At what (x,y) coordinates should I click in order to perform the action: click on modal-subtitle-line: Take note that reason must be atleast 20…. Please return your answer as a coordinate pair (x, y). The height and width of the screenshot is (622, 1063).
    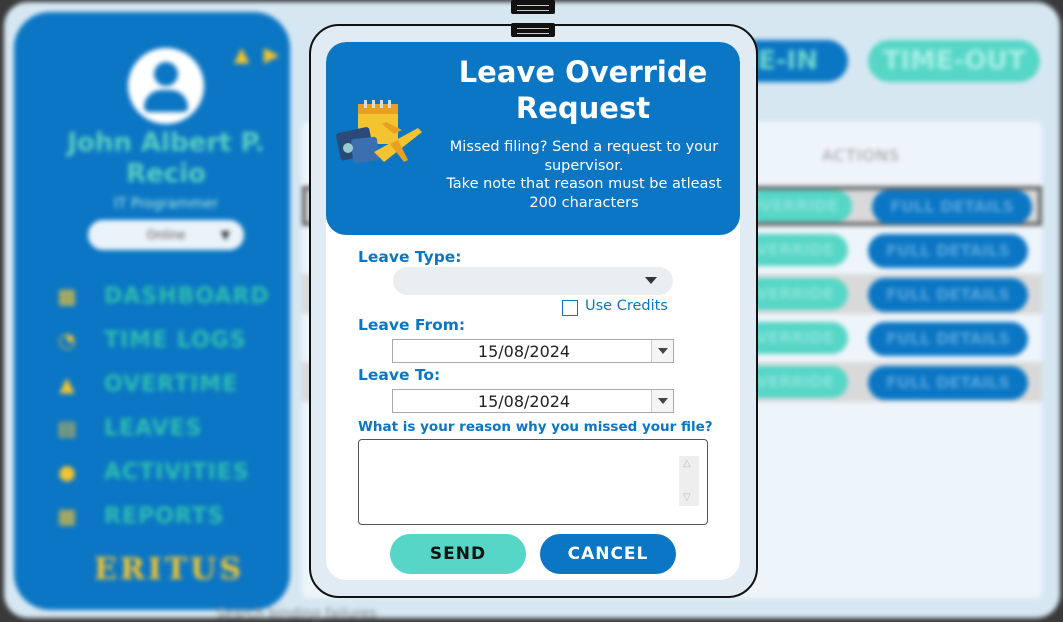
    Looking at the image, I should click on (584, 193).